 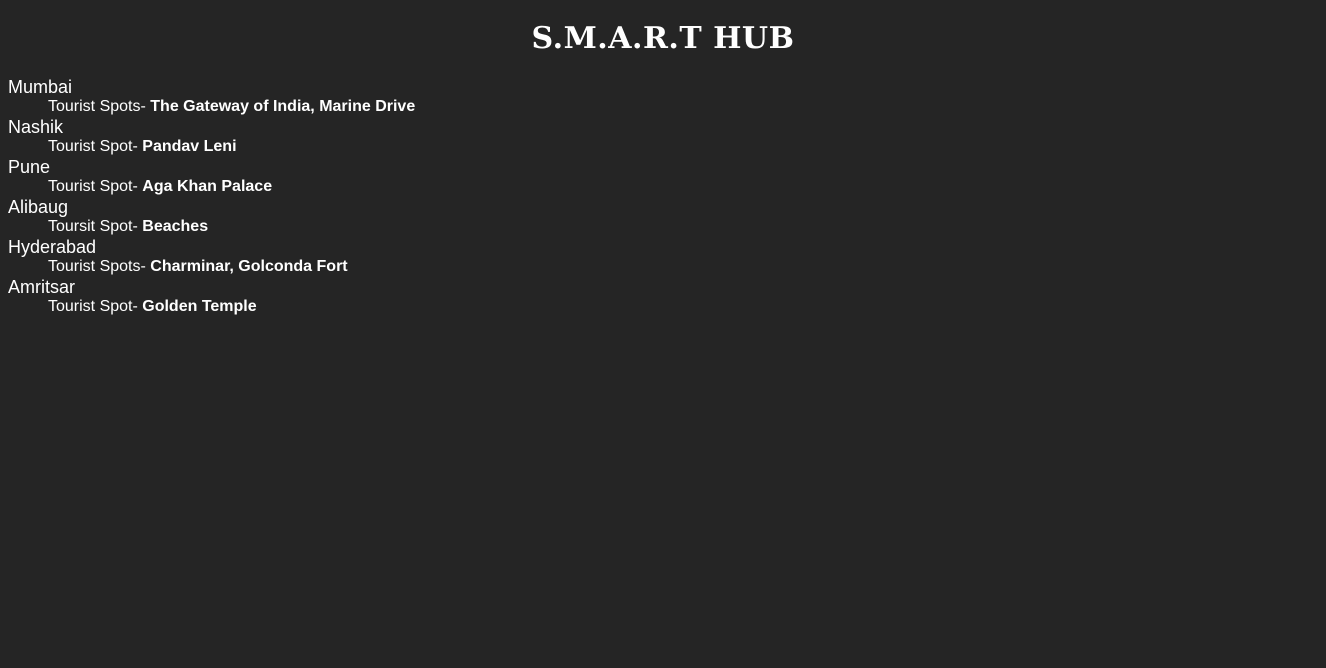 What do you see at coordinates (667, 147) in the screenshot?
I see `tourist-spot-line: Tourist Spot- Pandav Leni` at bounding box center [667, 147].